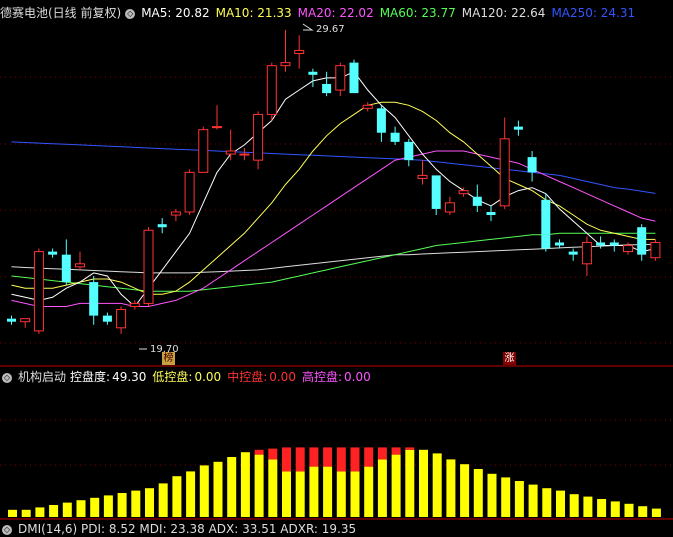 The height and width of the screenshot is (537, 673). Describe the element at coordinates (42, 377) in the screenshot. I see `indicator-title: 机构启动` at that location.